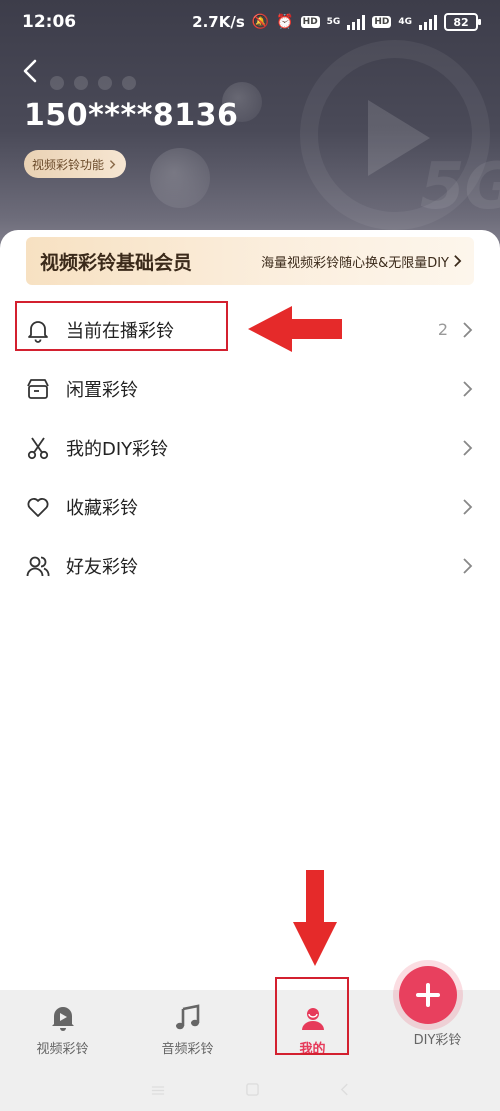 The width and height of the screenshot is (500, 1111). What do you see at coordinates (117, 449) in the screenshot?
I see `menu-item-label: 我的DIY彩铃` at bounding box center [117, 449].